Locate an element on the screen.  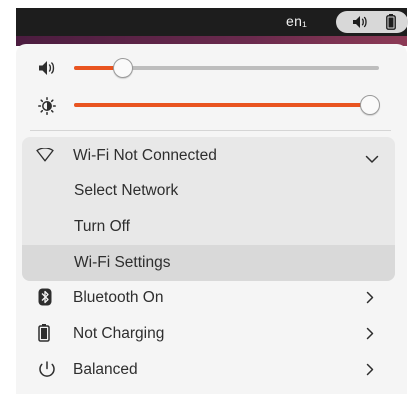
power-mode-icon is located at coordinates (47, 371).